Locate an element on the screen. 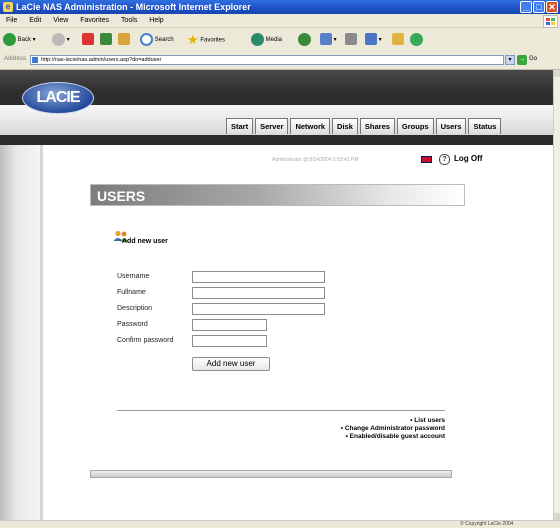 Image resolution: width=560 pixels, height=528 pixels. messenger-icon is located at coordinates (416, 39).